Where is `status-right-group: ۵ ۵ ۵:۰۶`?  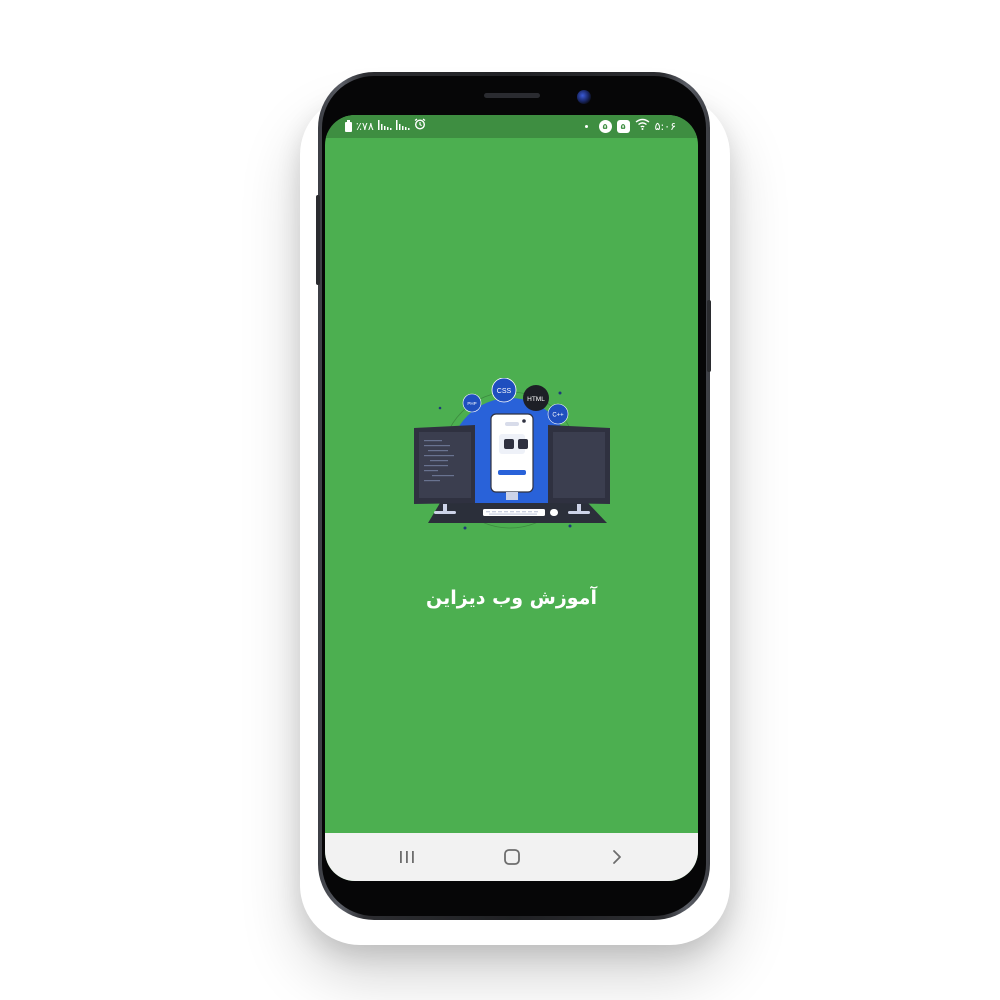 status-right-group: ۵ ۵ ۵:۰۶ is located at coordinates (630, 126).